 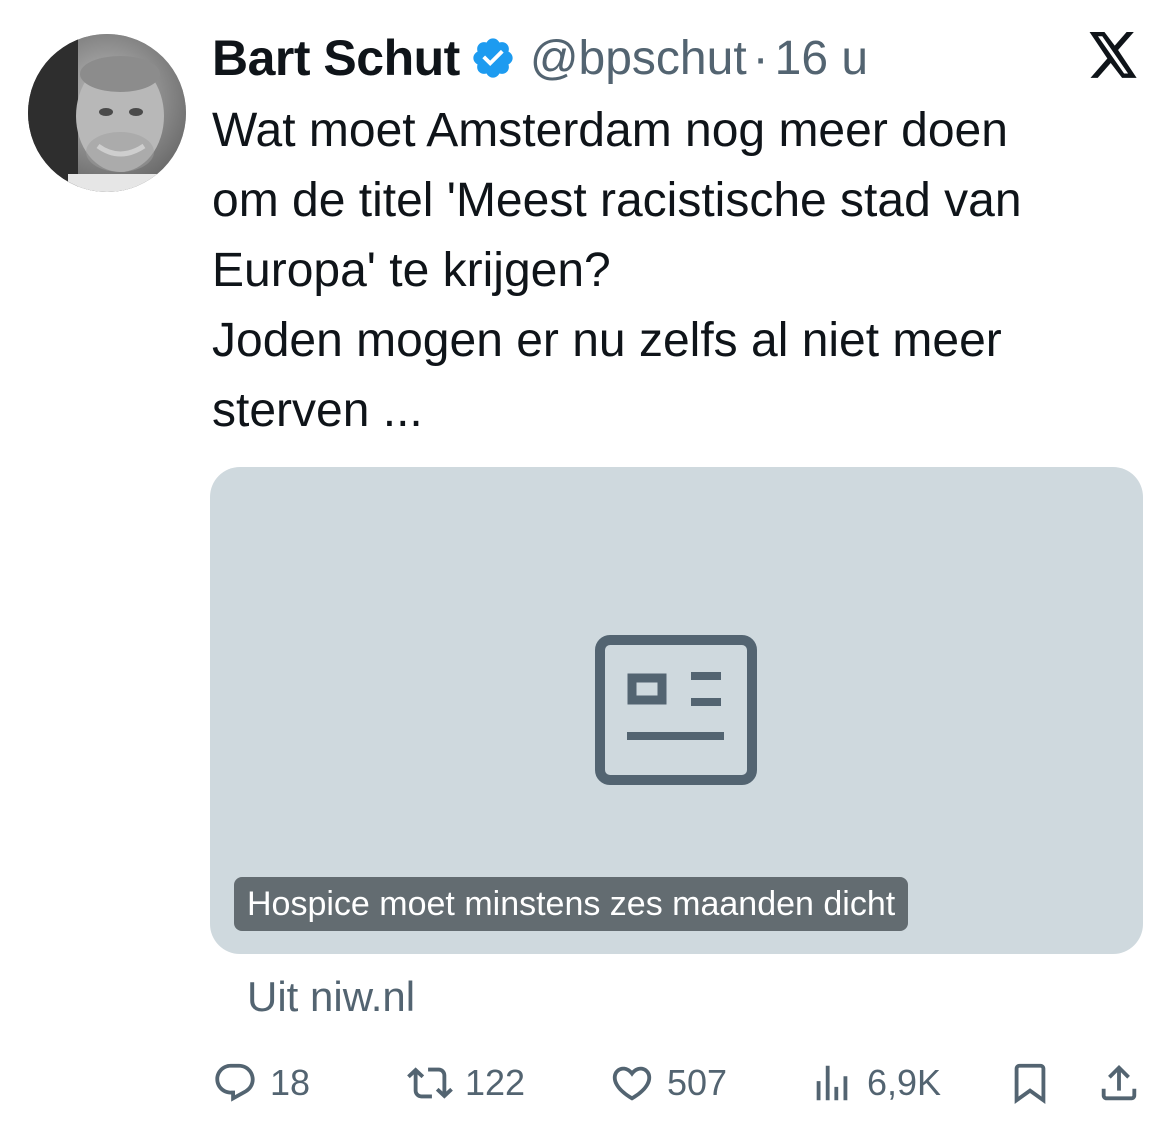 I want to click on display-name: Bart Schut, so click(x=336, y=58).